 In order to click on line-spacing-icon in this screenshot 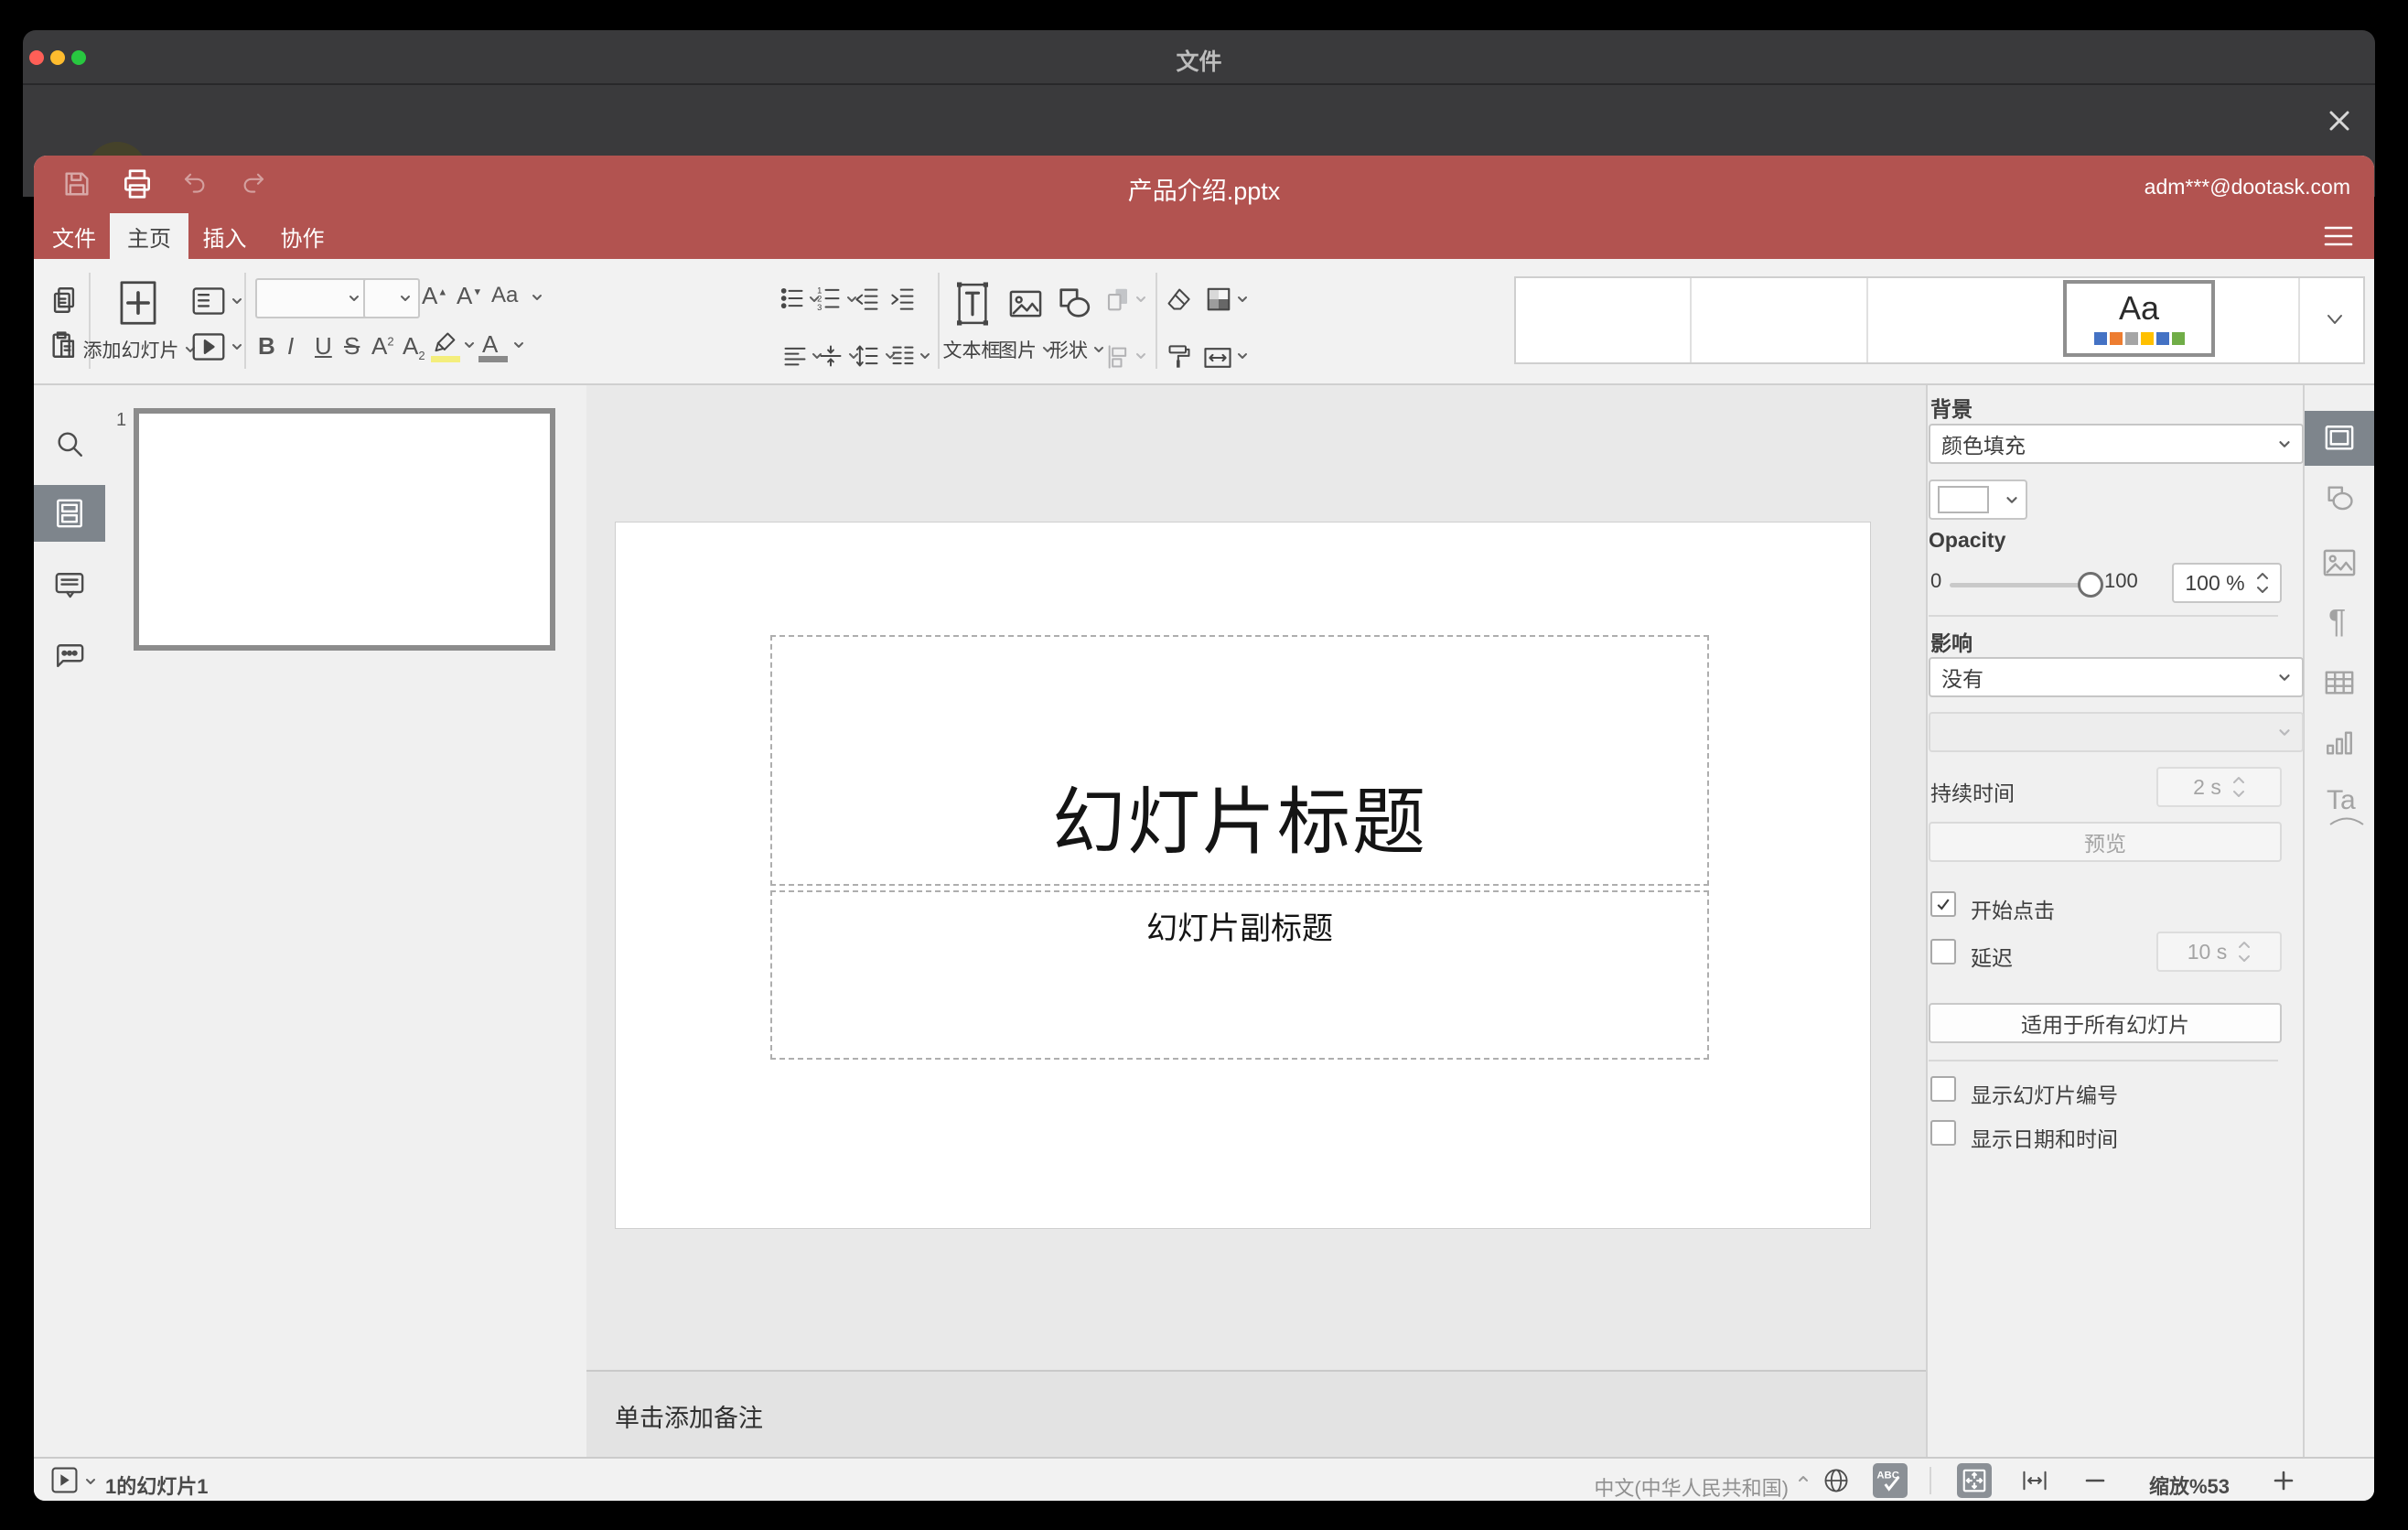, I will do `click(867, 356)`.